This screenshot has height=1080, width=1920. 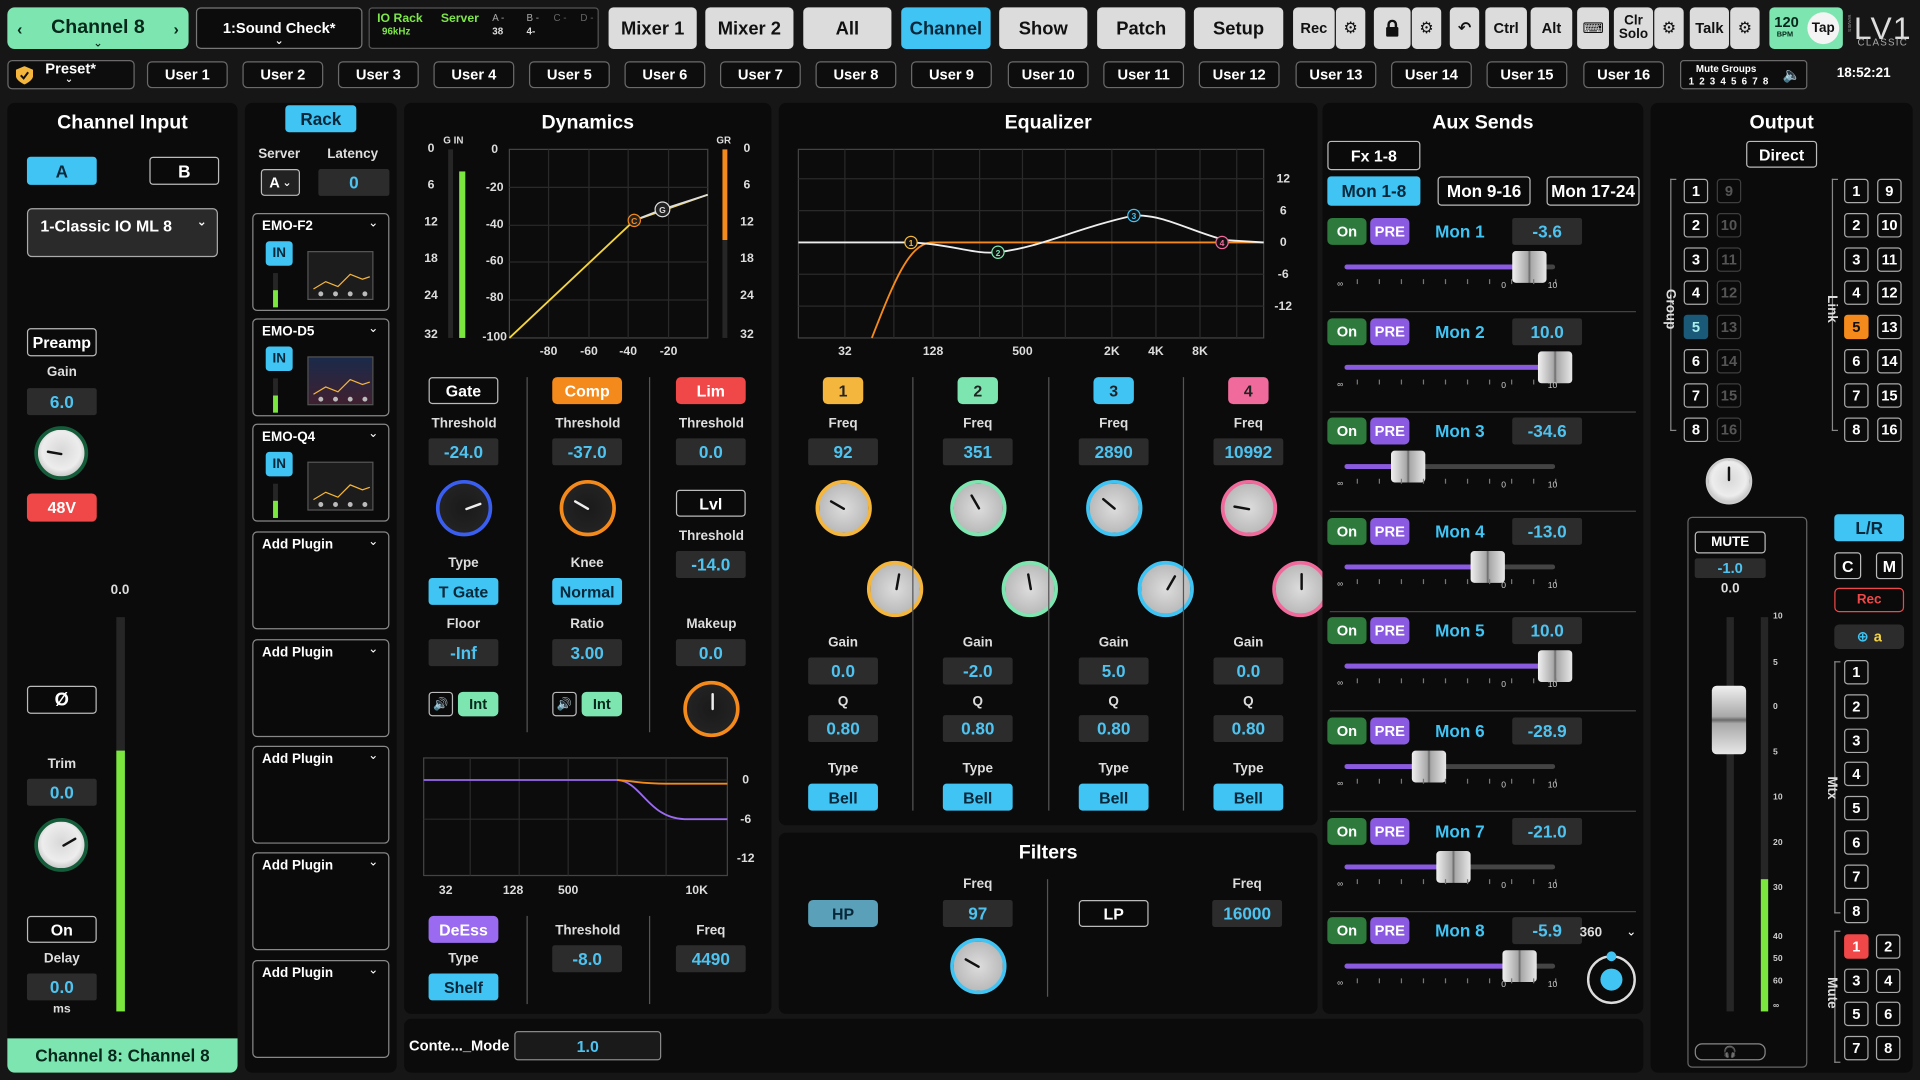 What do you see at coordinates (1856, 946) in the screenshot?
I see `mute-group-button: 1` at bounding box center [1856, 946].